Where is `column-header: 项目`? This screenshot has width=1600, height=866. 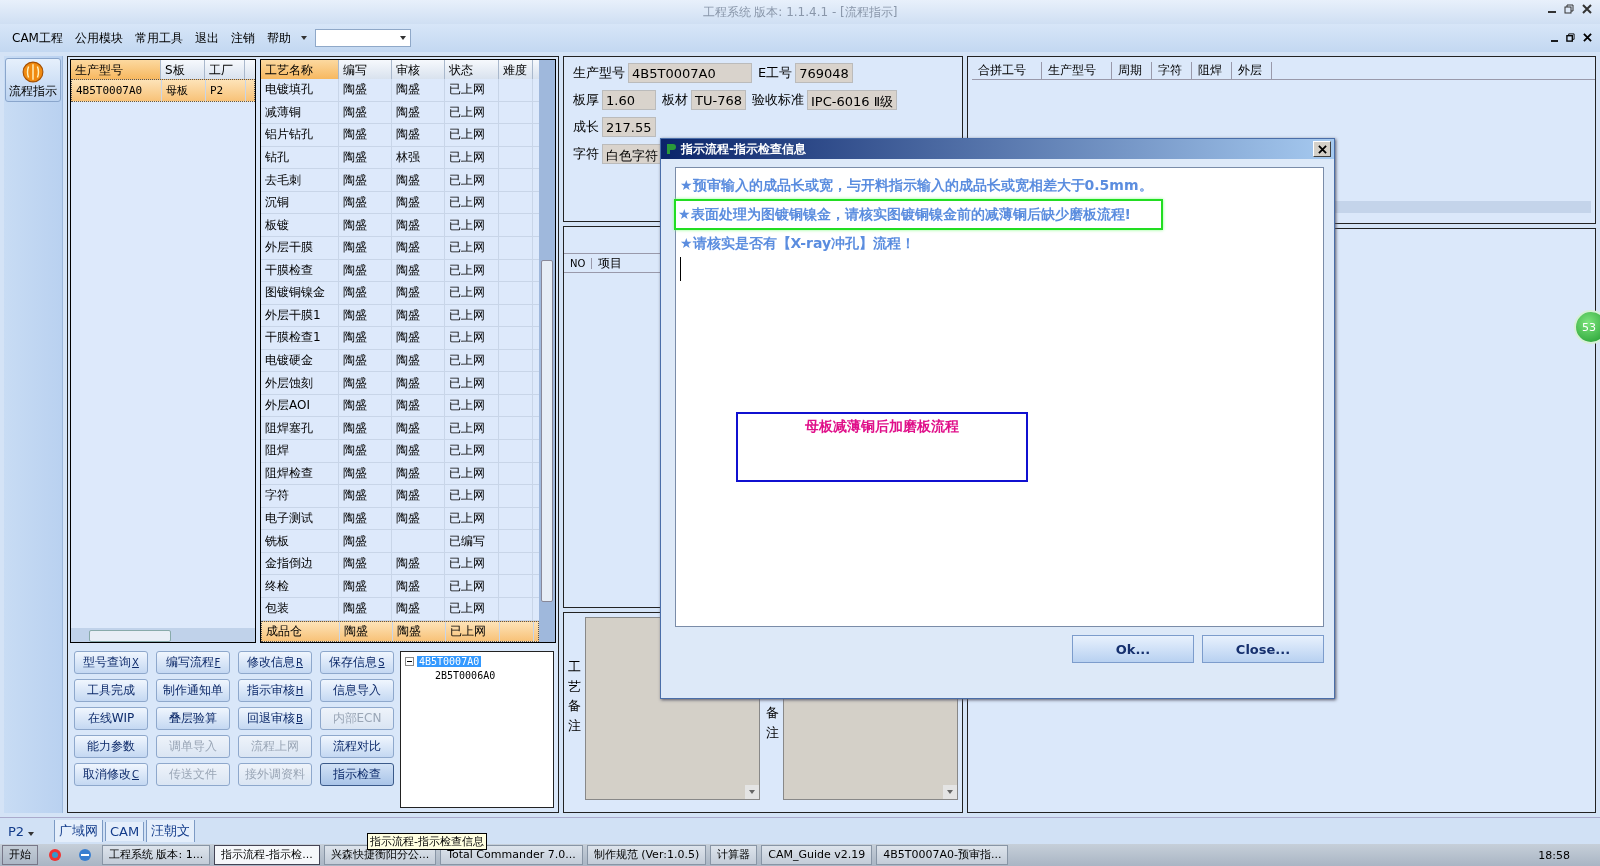 column-header: 项目 is located at coordinates (610, 263).